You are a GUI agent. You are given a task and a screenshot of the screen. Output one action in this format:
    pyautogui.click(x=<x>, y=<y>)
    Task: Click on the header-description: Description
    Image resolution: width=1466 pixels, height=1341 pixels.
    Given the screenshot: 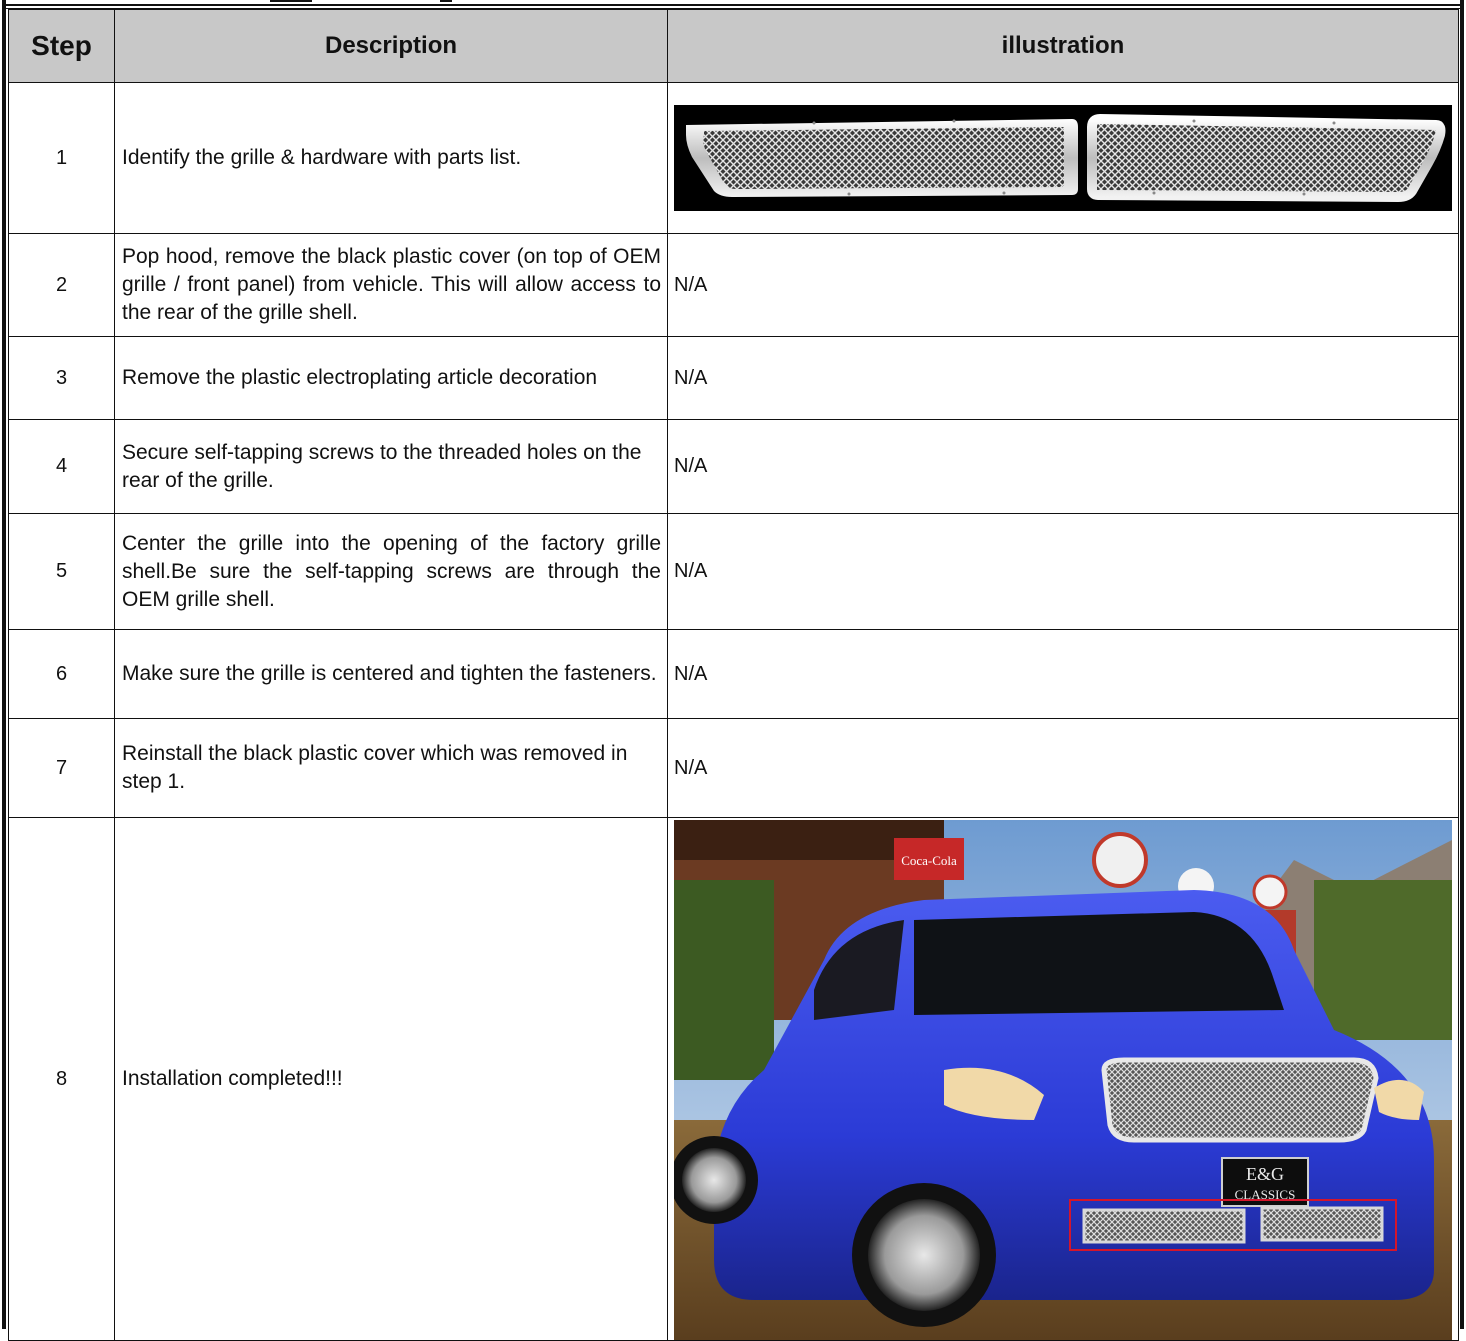 What is the action you would take?
    pyautogui.click(x=391, y=46)
    